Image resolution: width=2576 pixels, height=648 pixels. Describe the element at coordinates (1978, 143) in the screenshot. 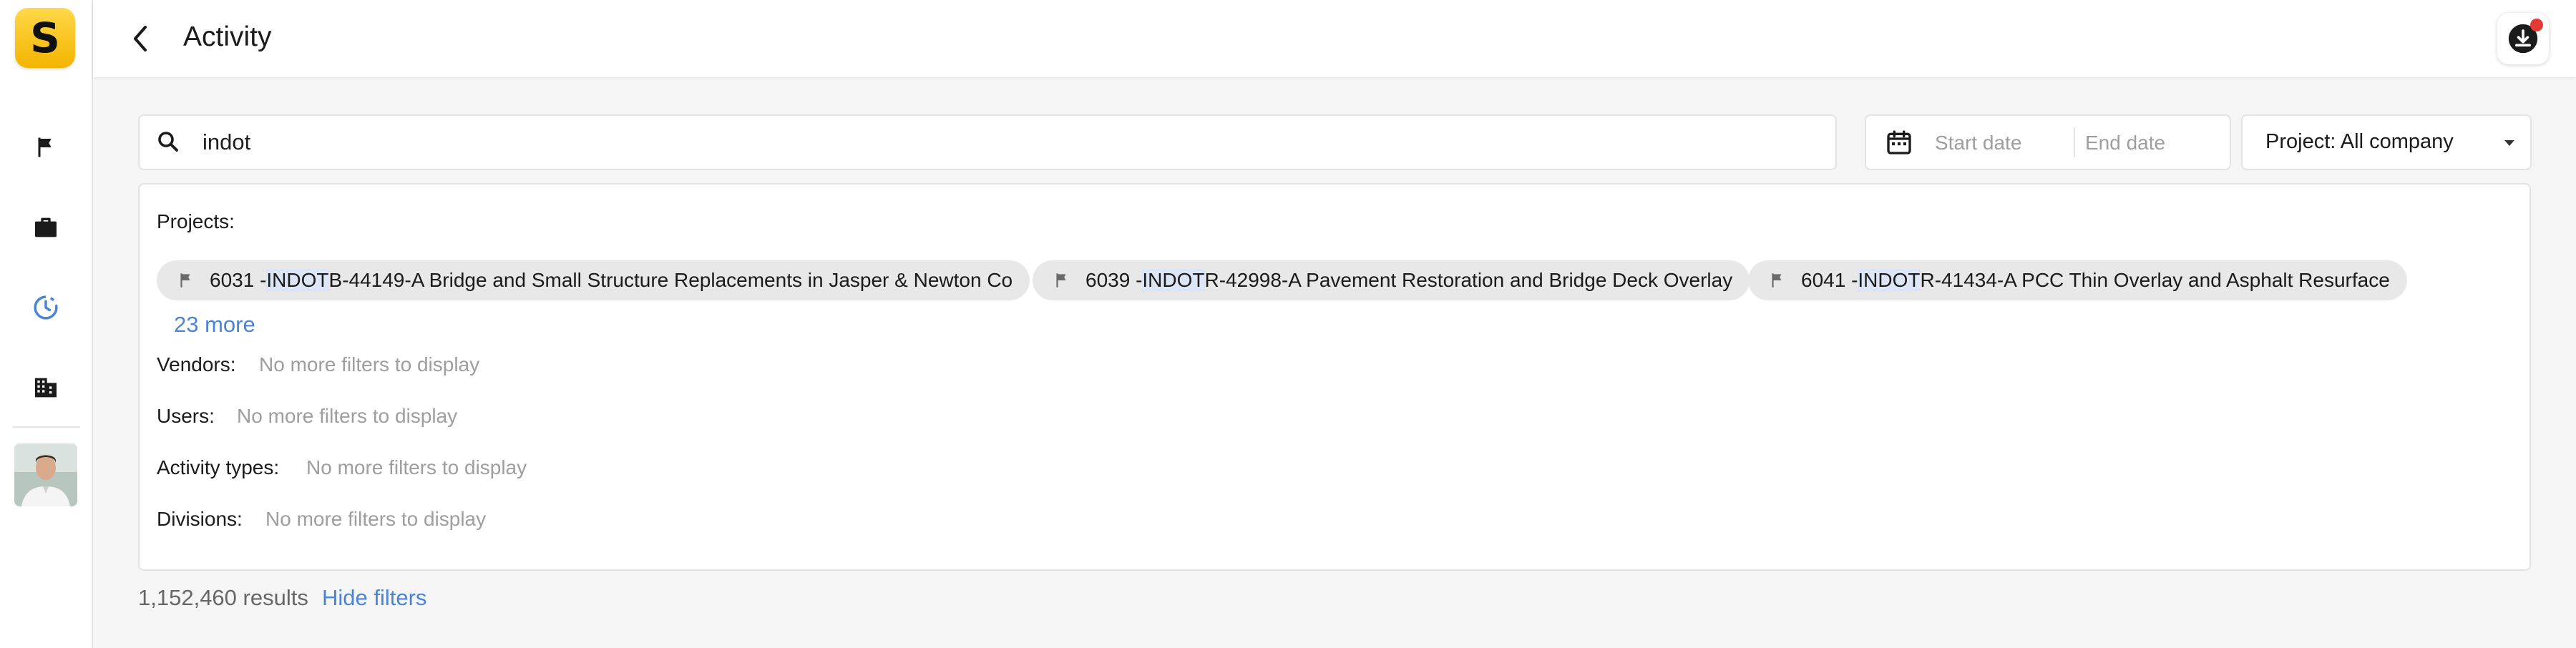

I see `start-date-field: Start date` at that location.